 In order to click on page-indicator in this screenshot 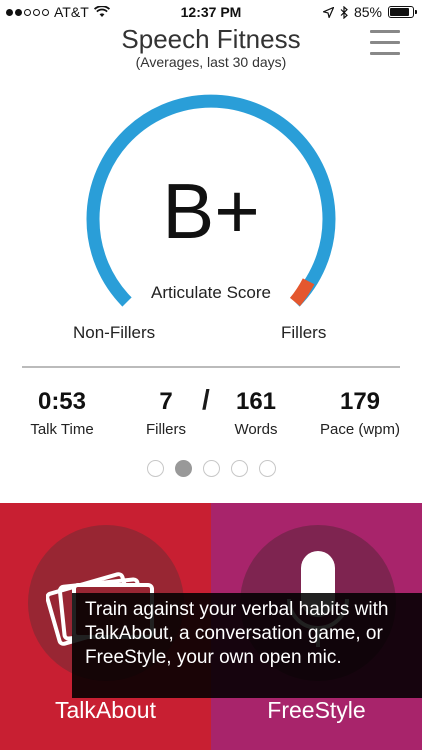, I will do `click(211, 468)`.